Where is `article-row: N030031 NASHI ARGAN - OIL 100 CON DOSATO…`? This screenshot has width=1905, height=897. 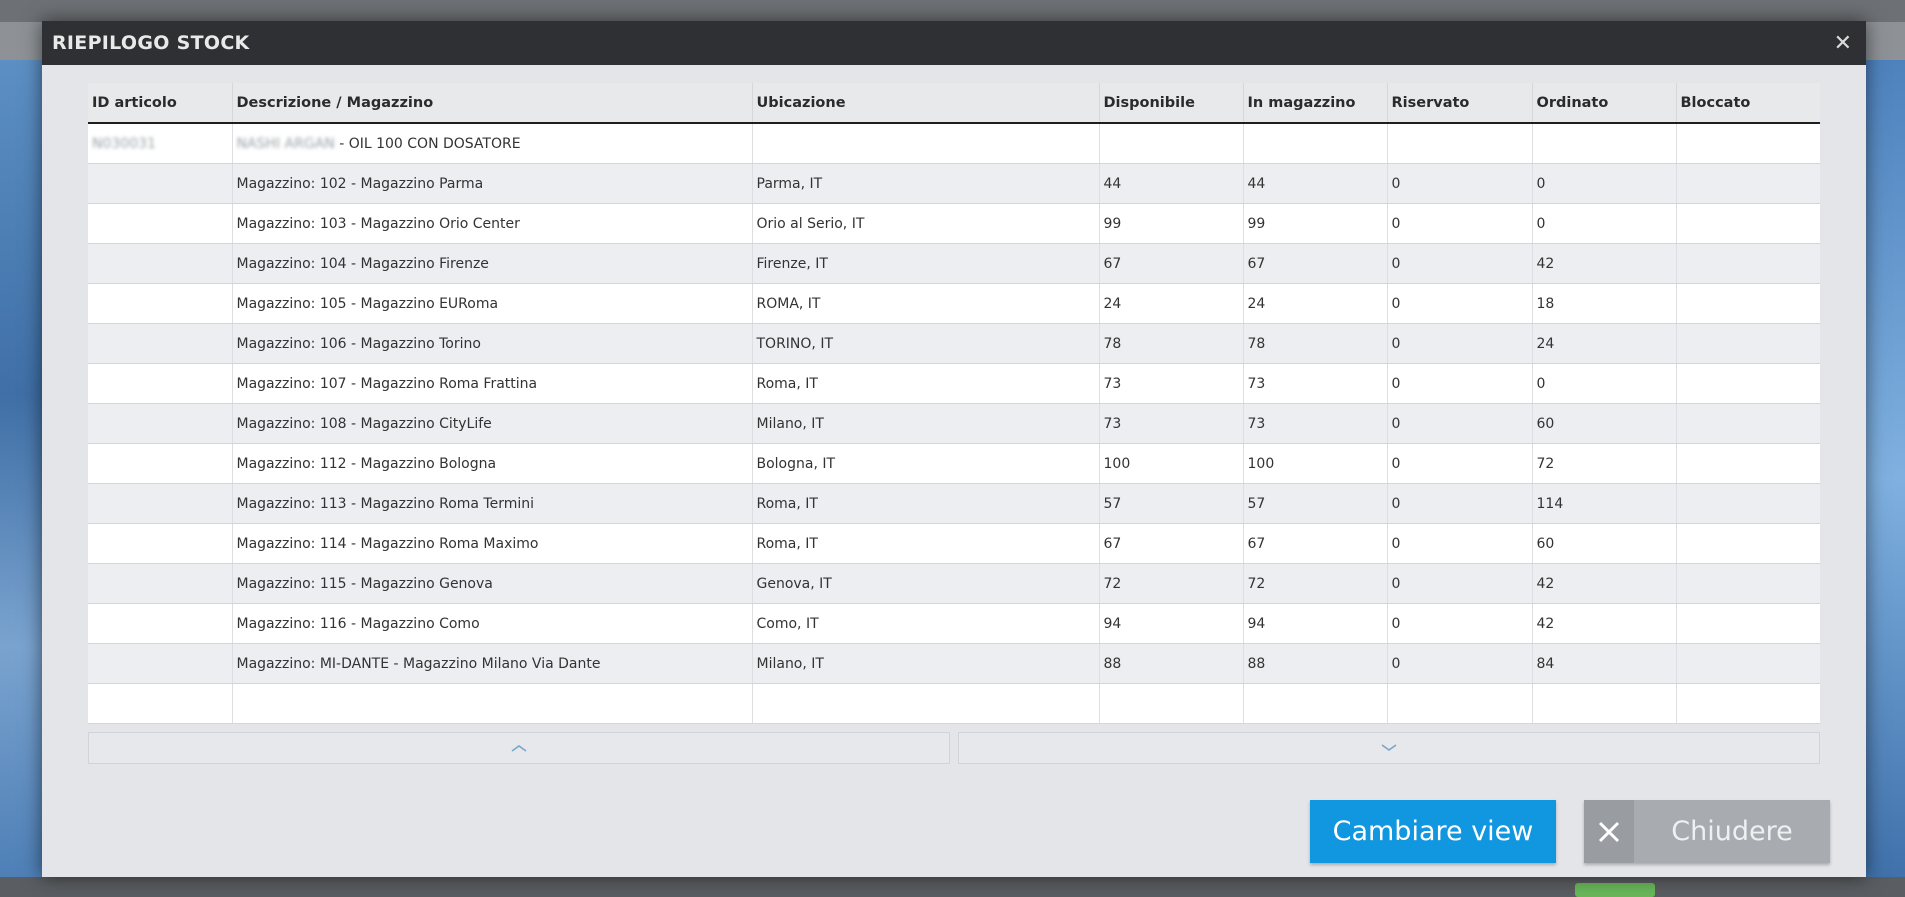 article-row: N030031 NASHI ARGAN - OIL 100 CON DOSATO… is located at coordinates (954, 143).